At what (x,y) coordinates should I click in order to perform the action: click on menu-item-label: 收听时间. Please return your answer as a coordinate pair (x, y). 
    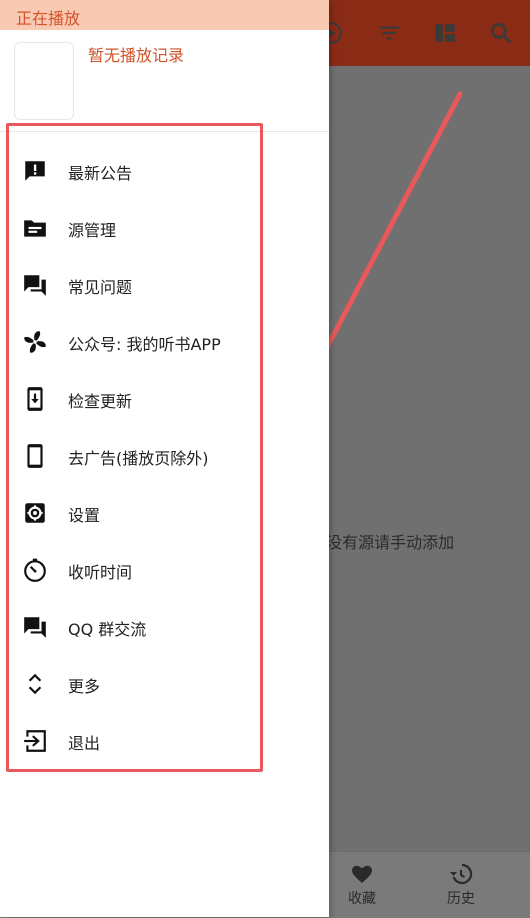
    Looking at the image, I should click on (100, 572).